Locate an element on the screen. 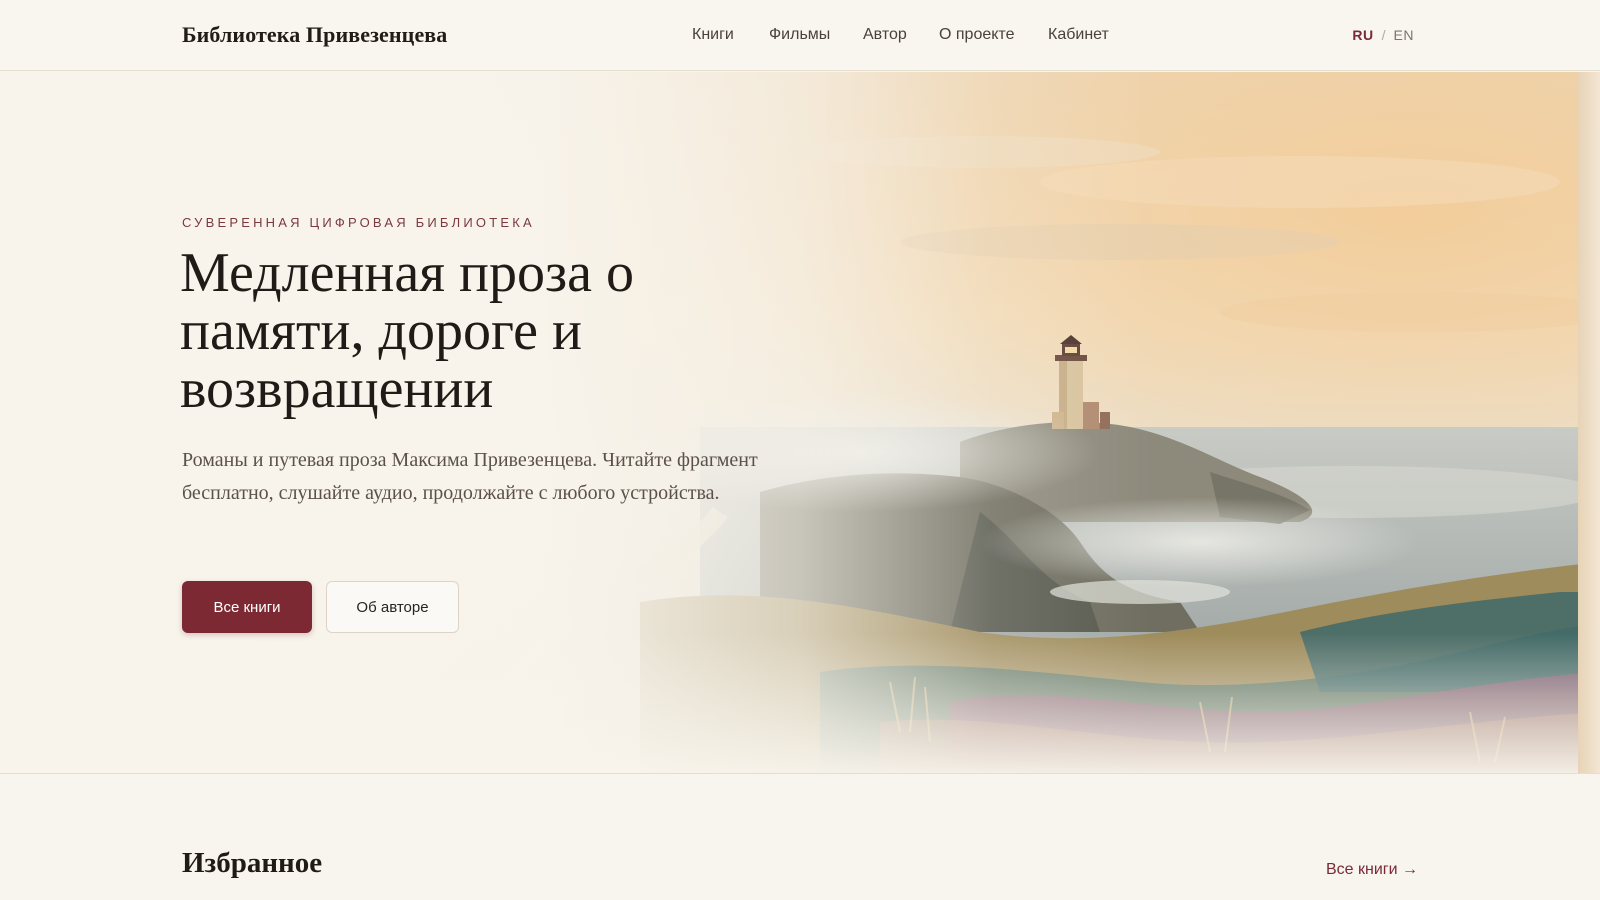 Image resolution: width=1600 pixels, height=900 pixels. featured-all-books-link: Все книги → is located at coordinates (1372, 870).